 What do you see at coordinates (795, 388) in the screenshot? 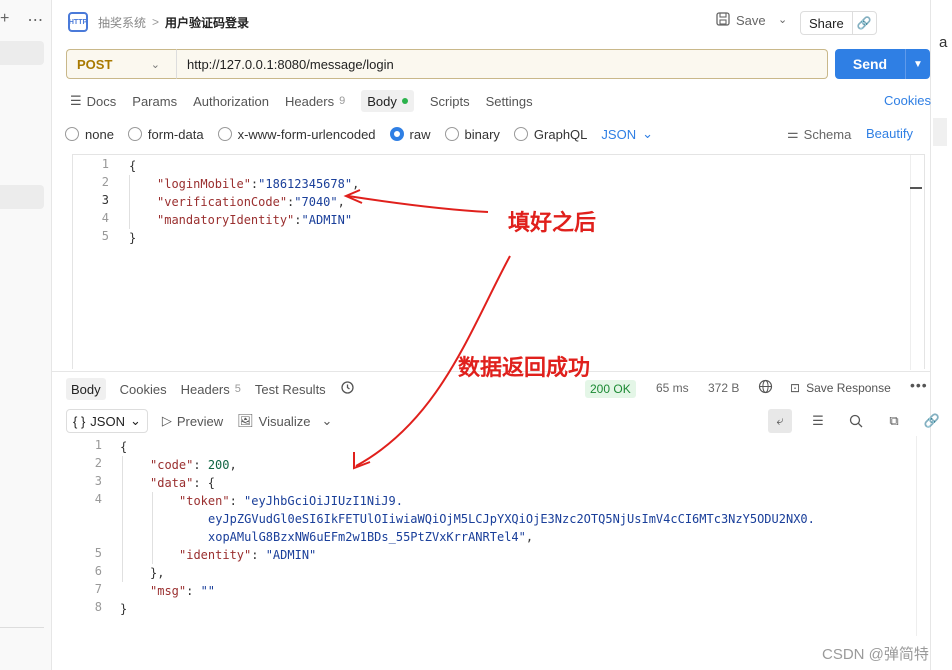
I see `save-response-icon: ⊡` at bounding box center [795, 388].